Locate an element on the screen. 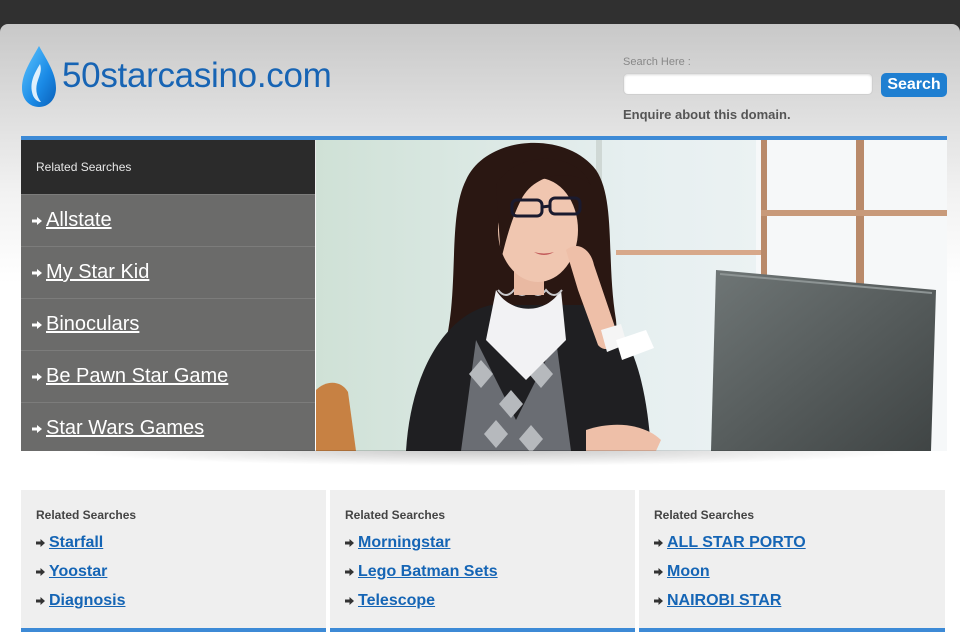 This screenshot has width=960, height=640. sidebar-item: Binoculars is located at coordinates (168, 324).